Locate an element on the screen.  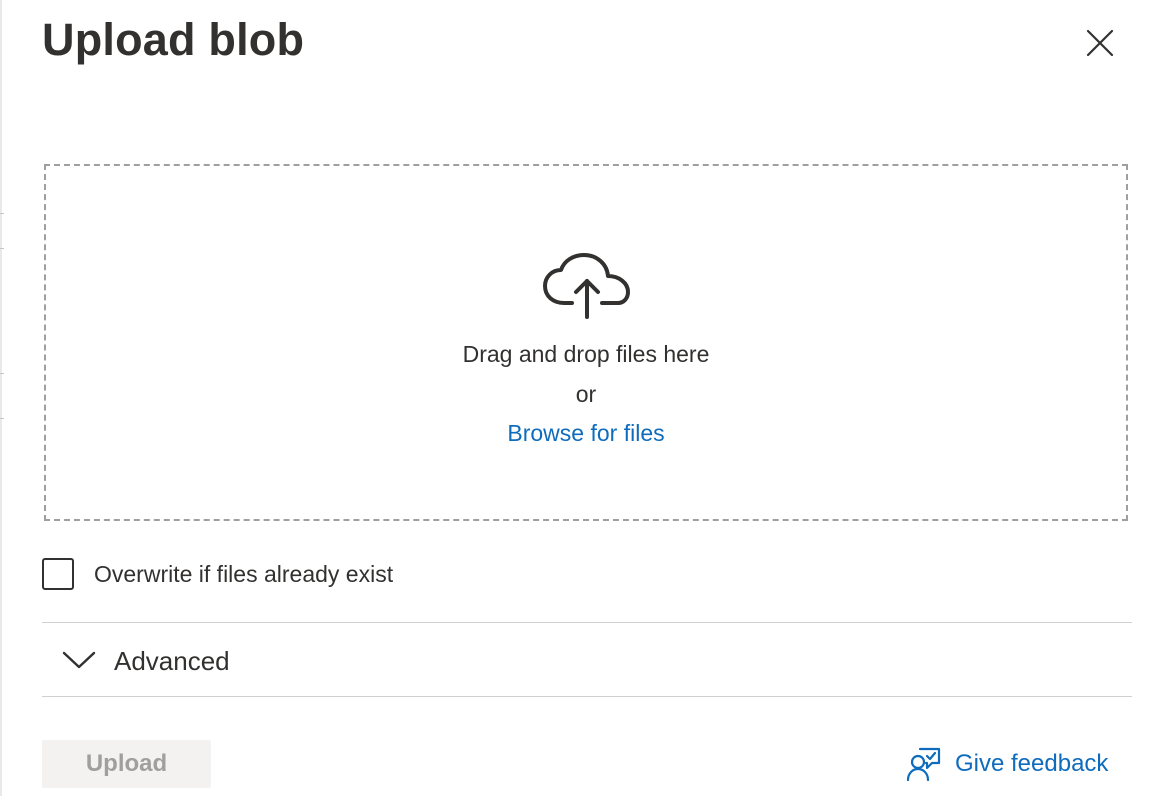
give-feedback-label: Give feedback is located at coordinates (1032, 763).